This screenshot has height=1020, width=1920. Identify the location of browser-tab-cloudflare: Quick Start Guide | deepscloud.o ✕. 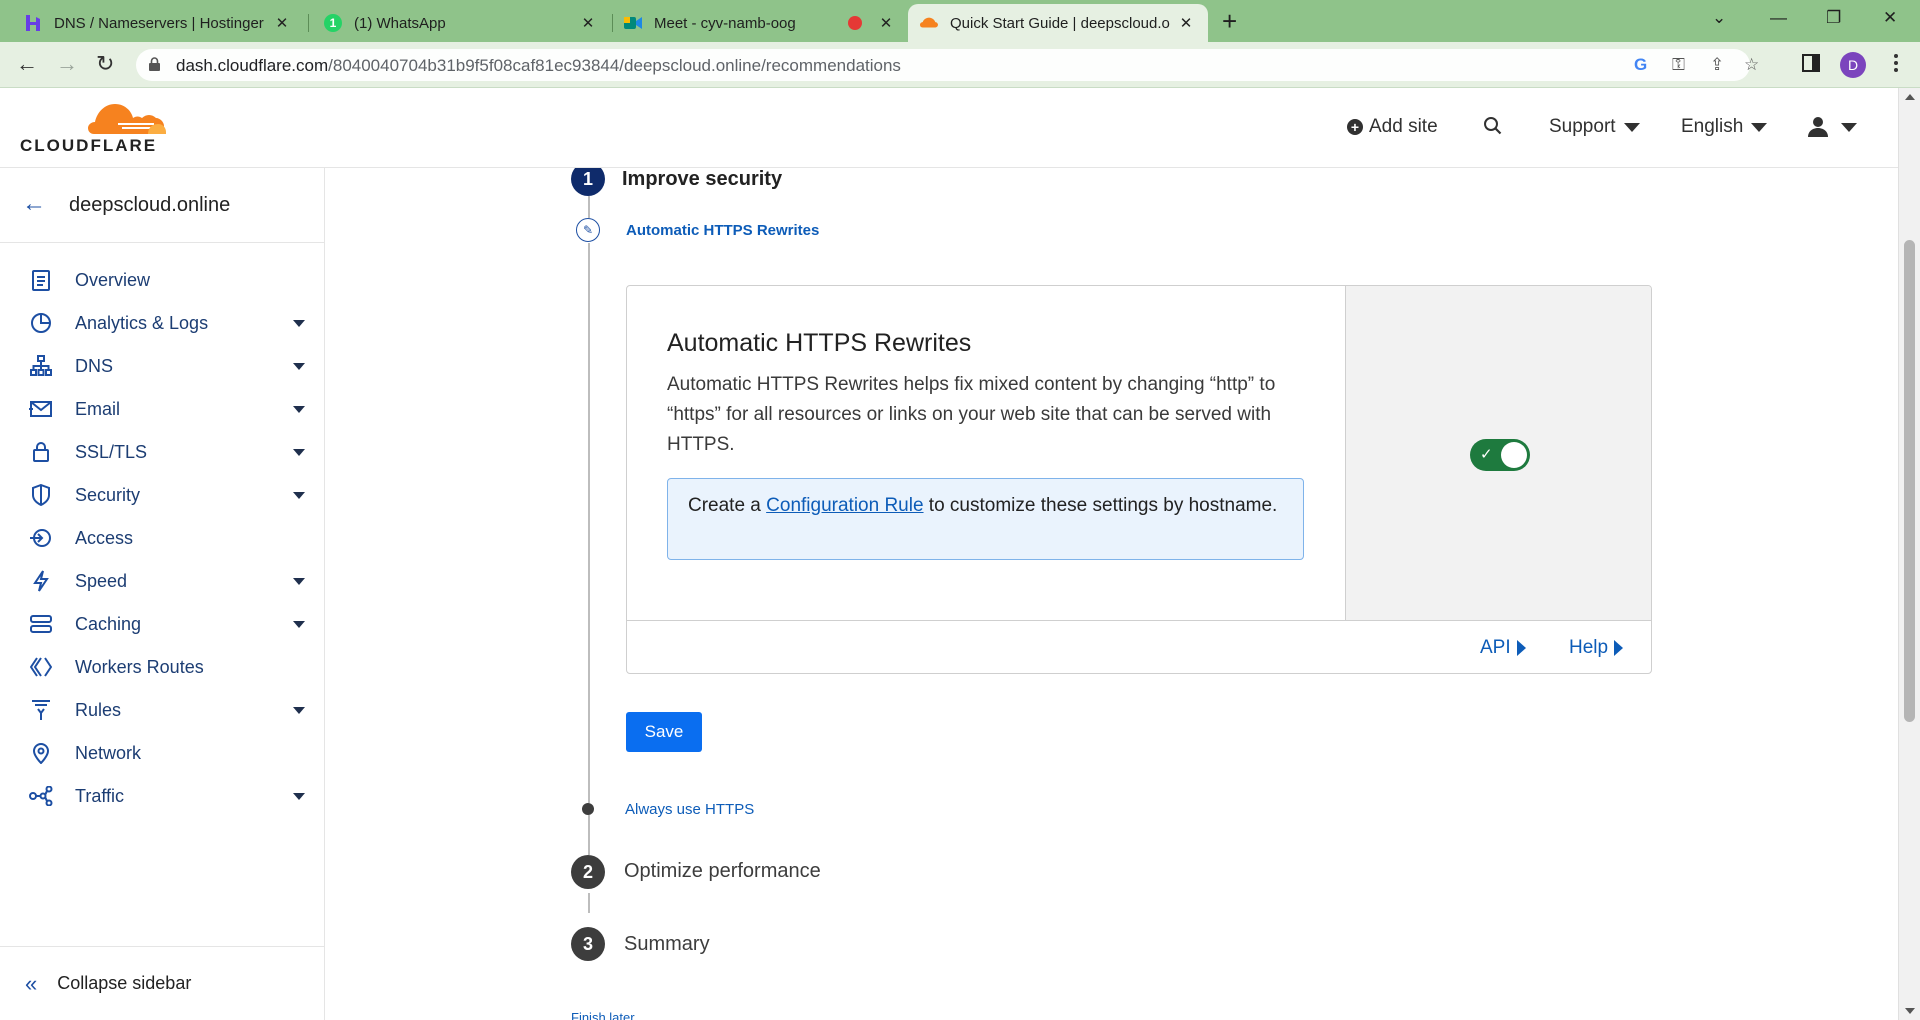
(1058, 23).